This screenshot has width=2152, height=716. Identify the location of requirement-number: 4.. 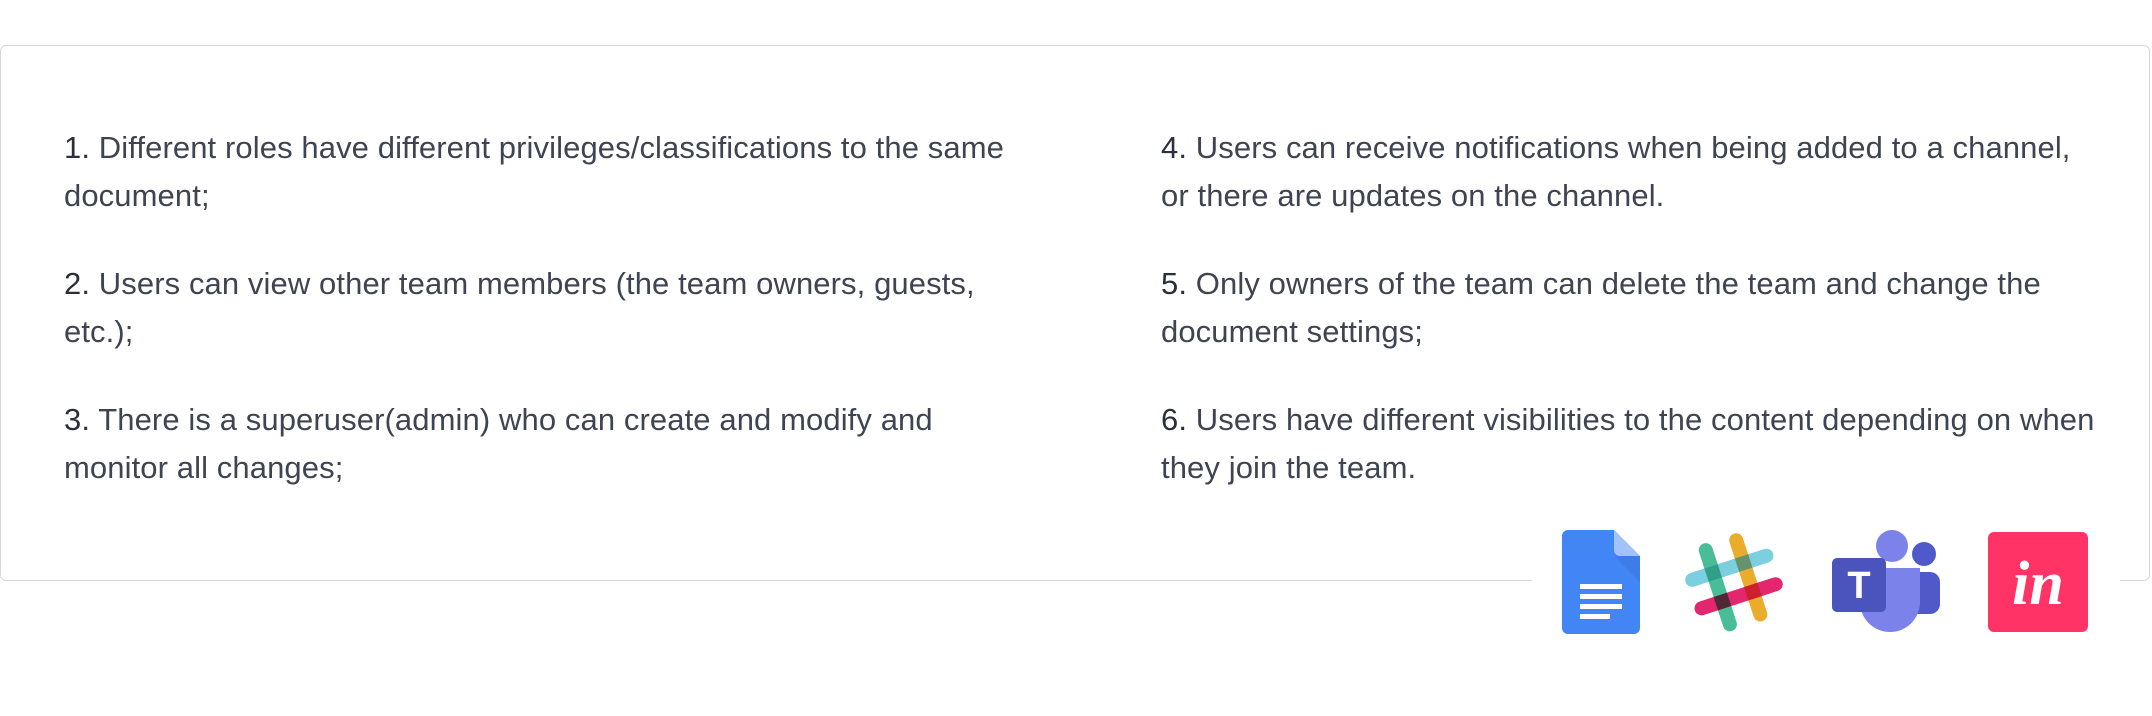
(1174, 147).